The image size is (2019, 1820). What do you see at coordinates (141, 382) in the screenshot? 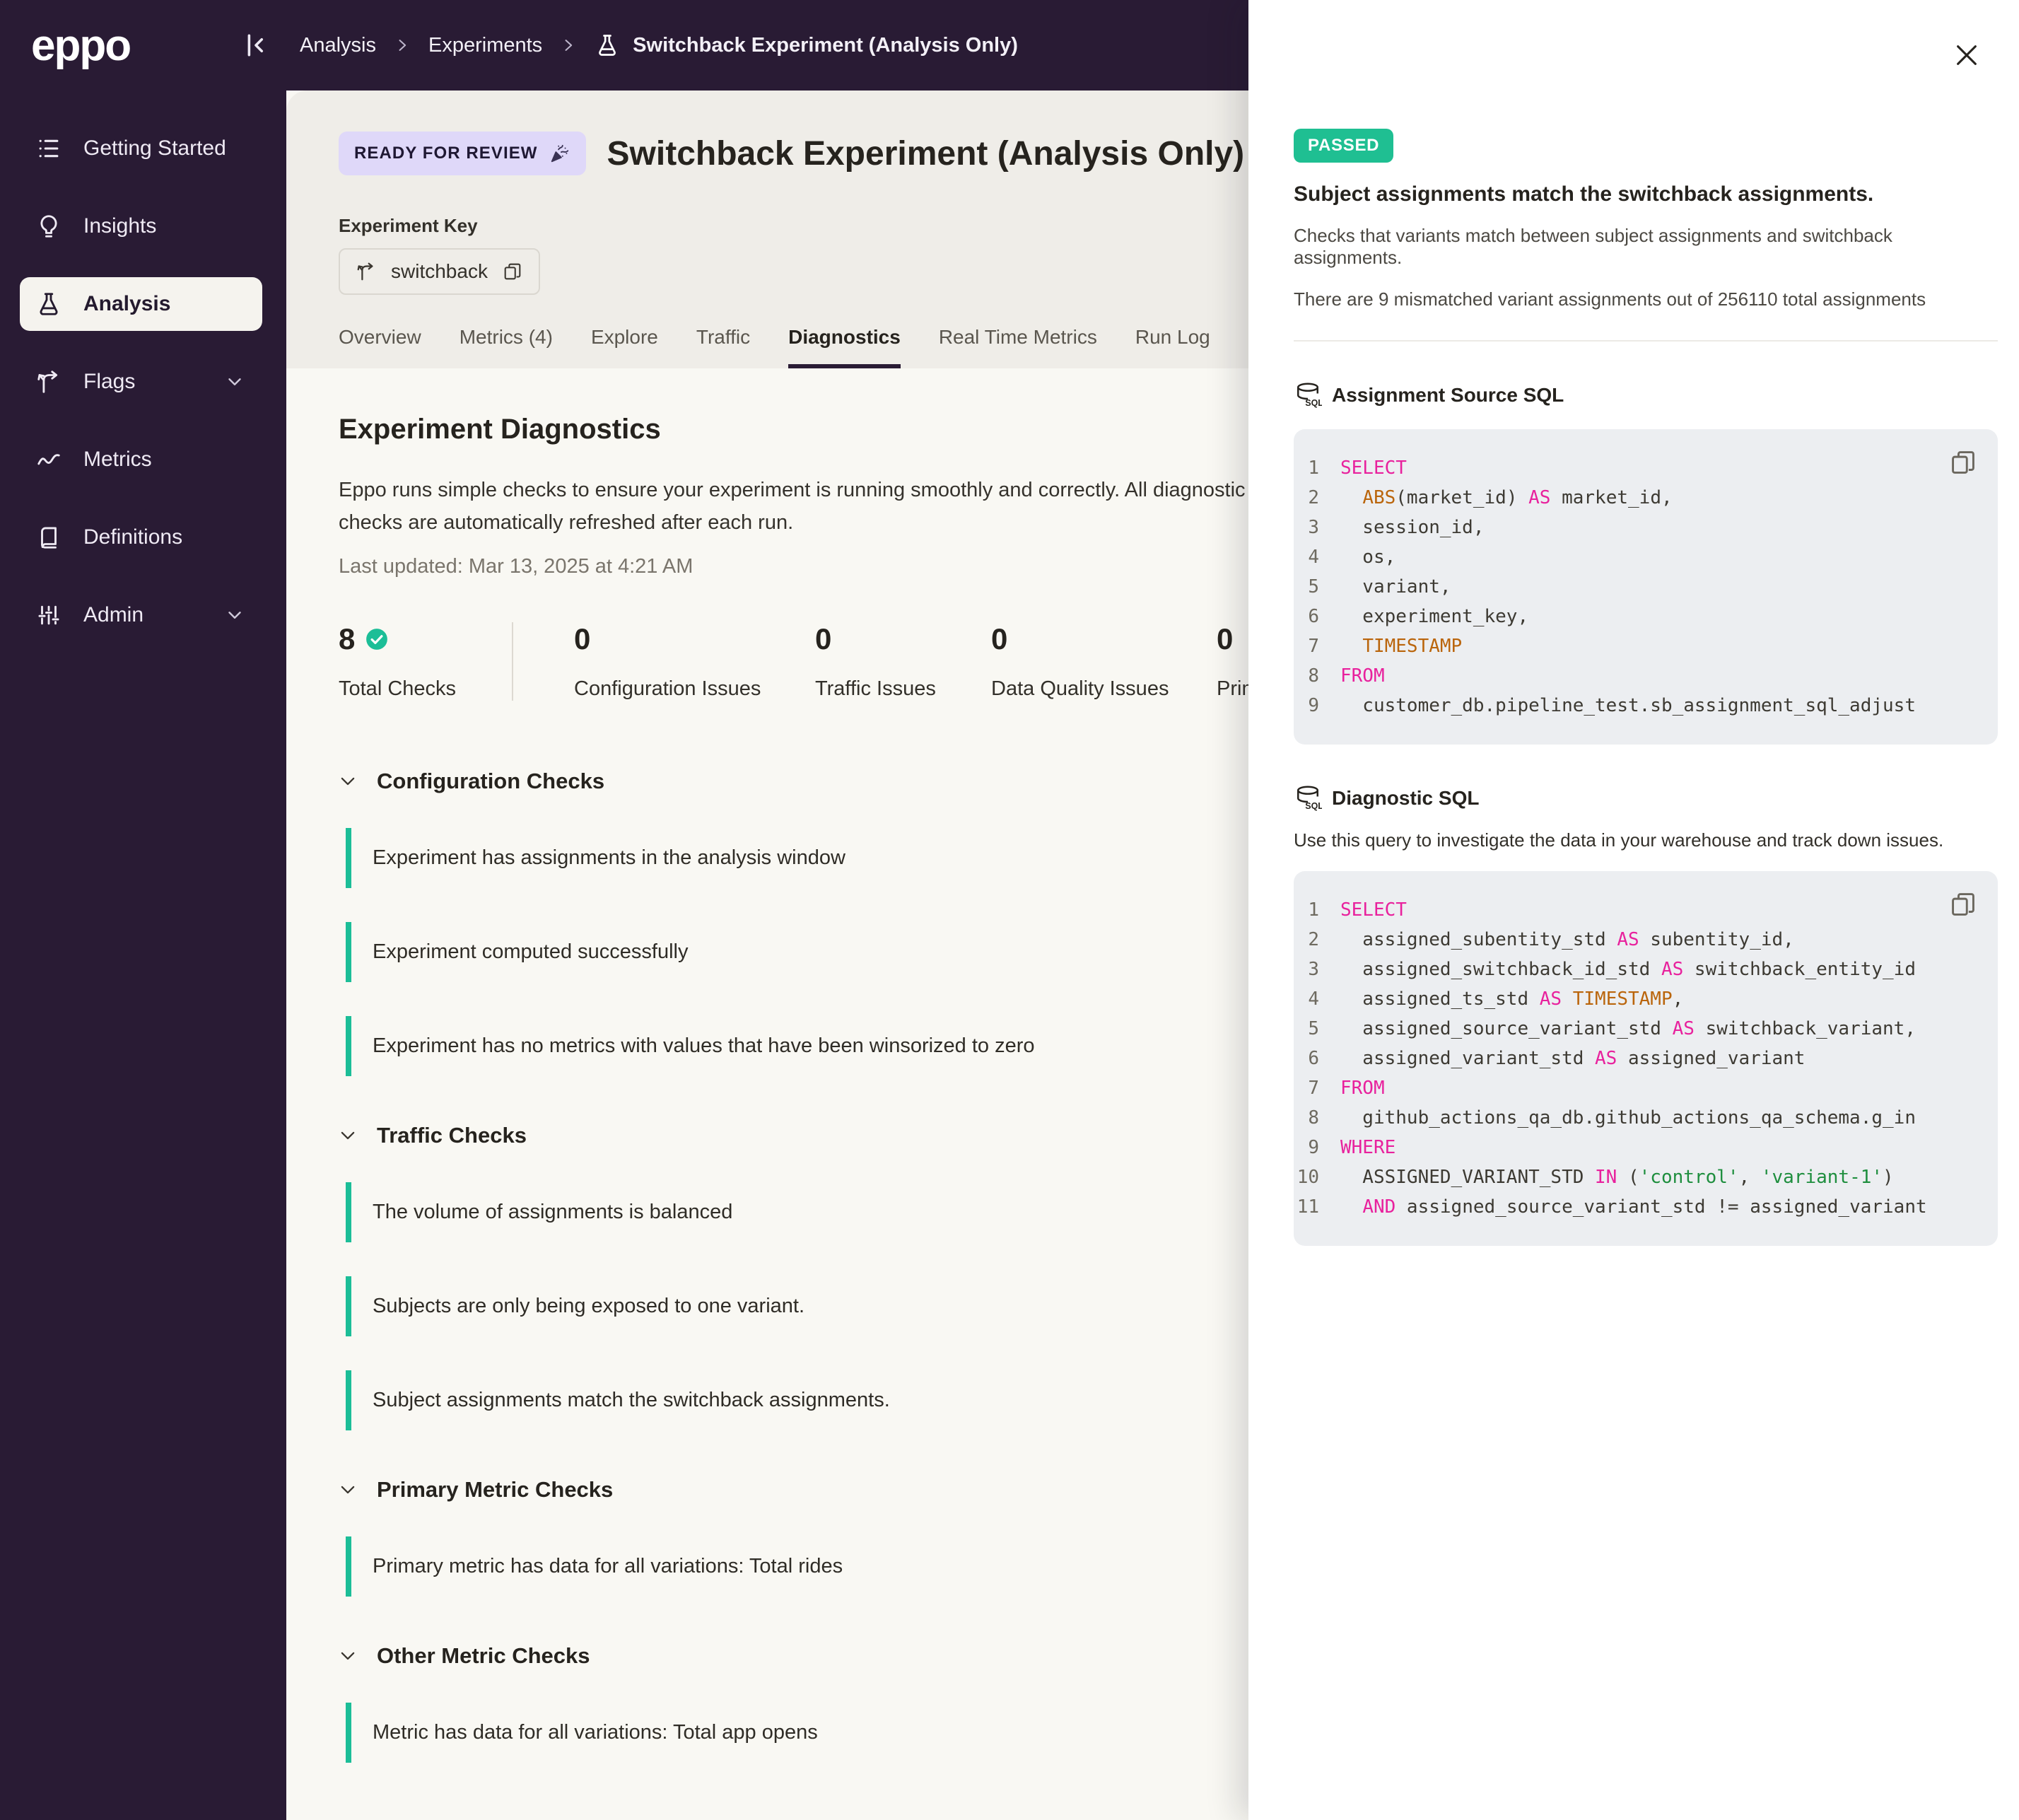
I see `sidebar-item-flags: Flags` at bounding box center [141, 382].